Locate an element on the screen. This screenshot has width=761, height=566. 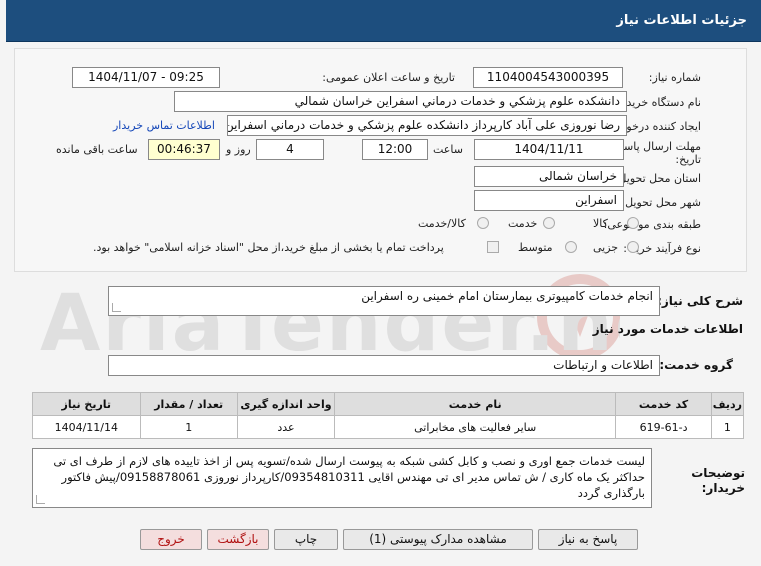
province-label: استان محل تحویل: is located at coordinates (657, 178).